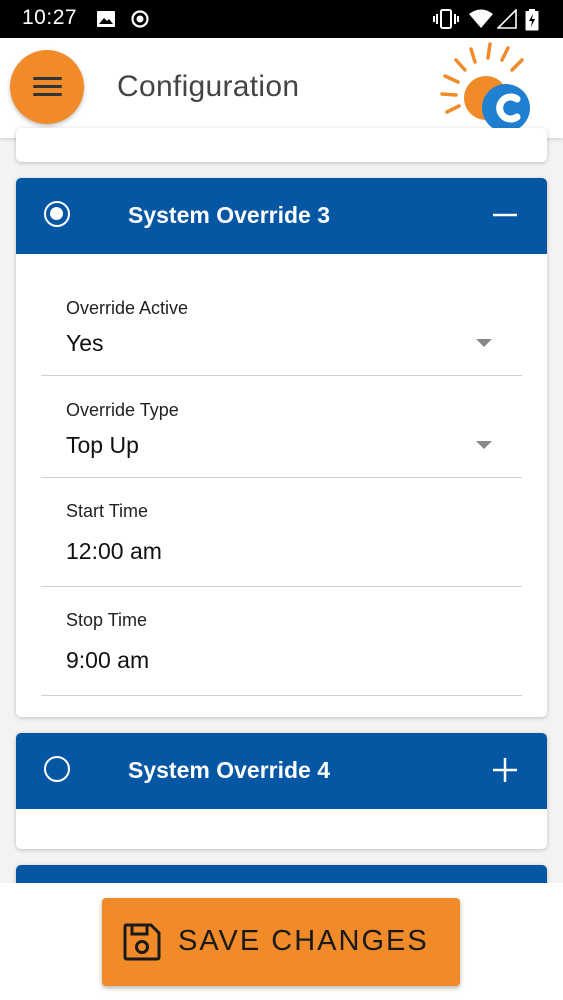 The width and height of the screenshot is (563, 1000). What do you see at coordinates (102, 445) in the screenshot?
I see `override-type-value: Top Up` at bounding box center [102, 445].